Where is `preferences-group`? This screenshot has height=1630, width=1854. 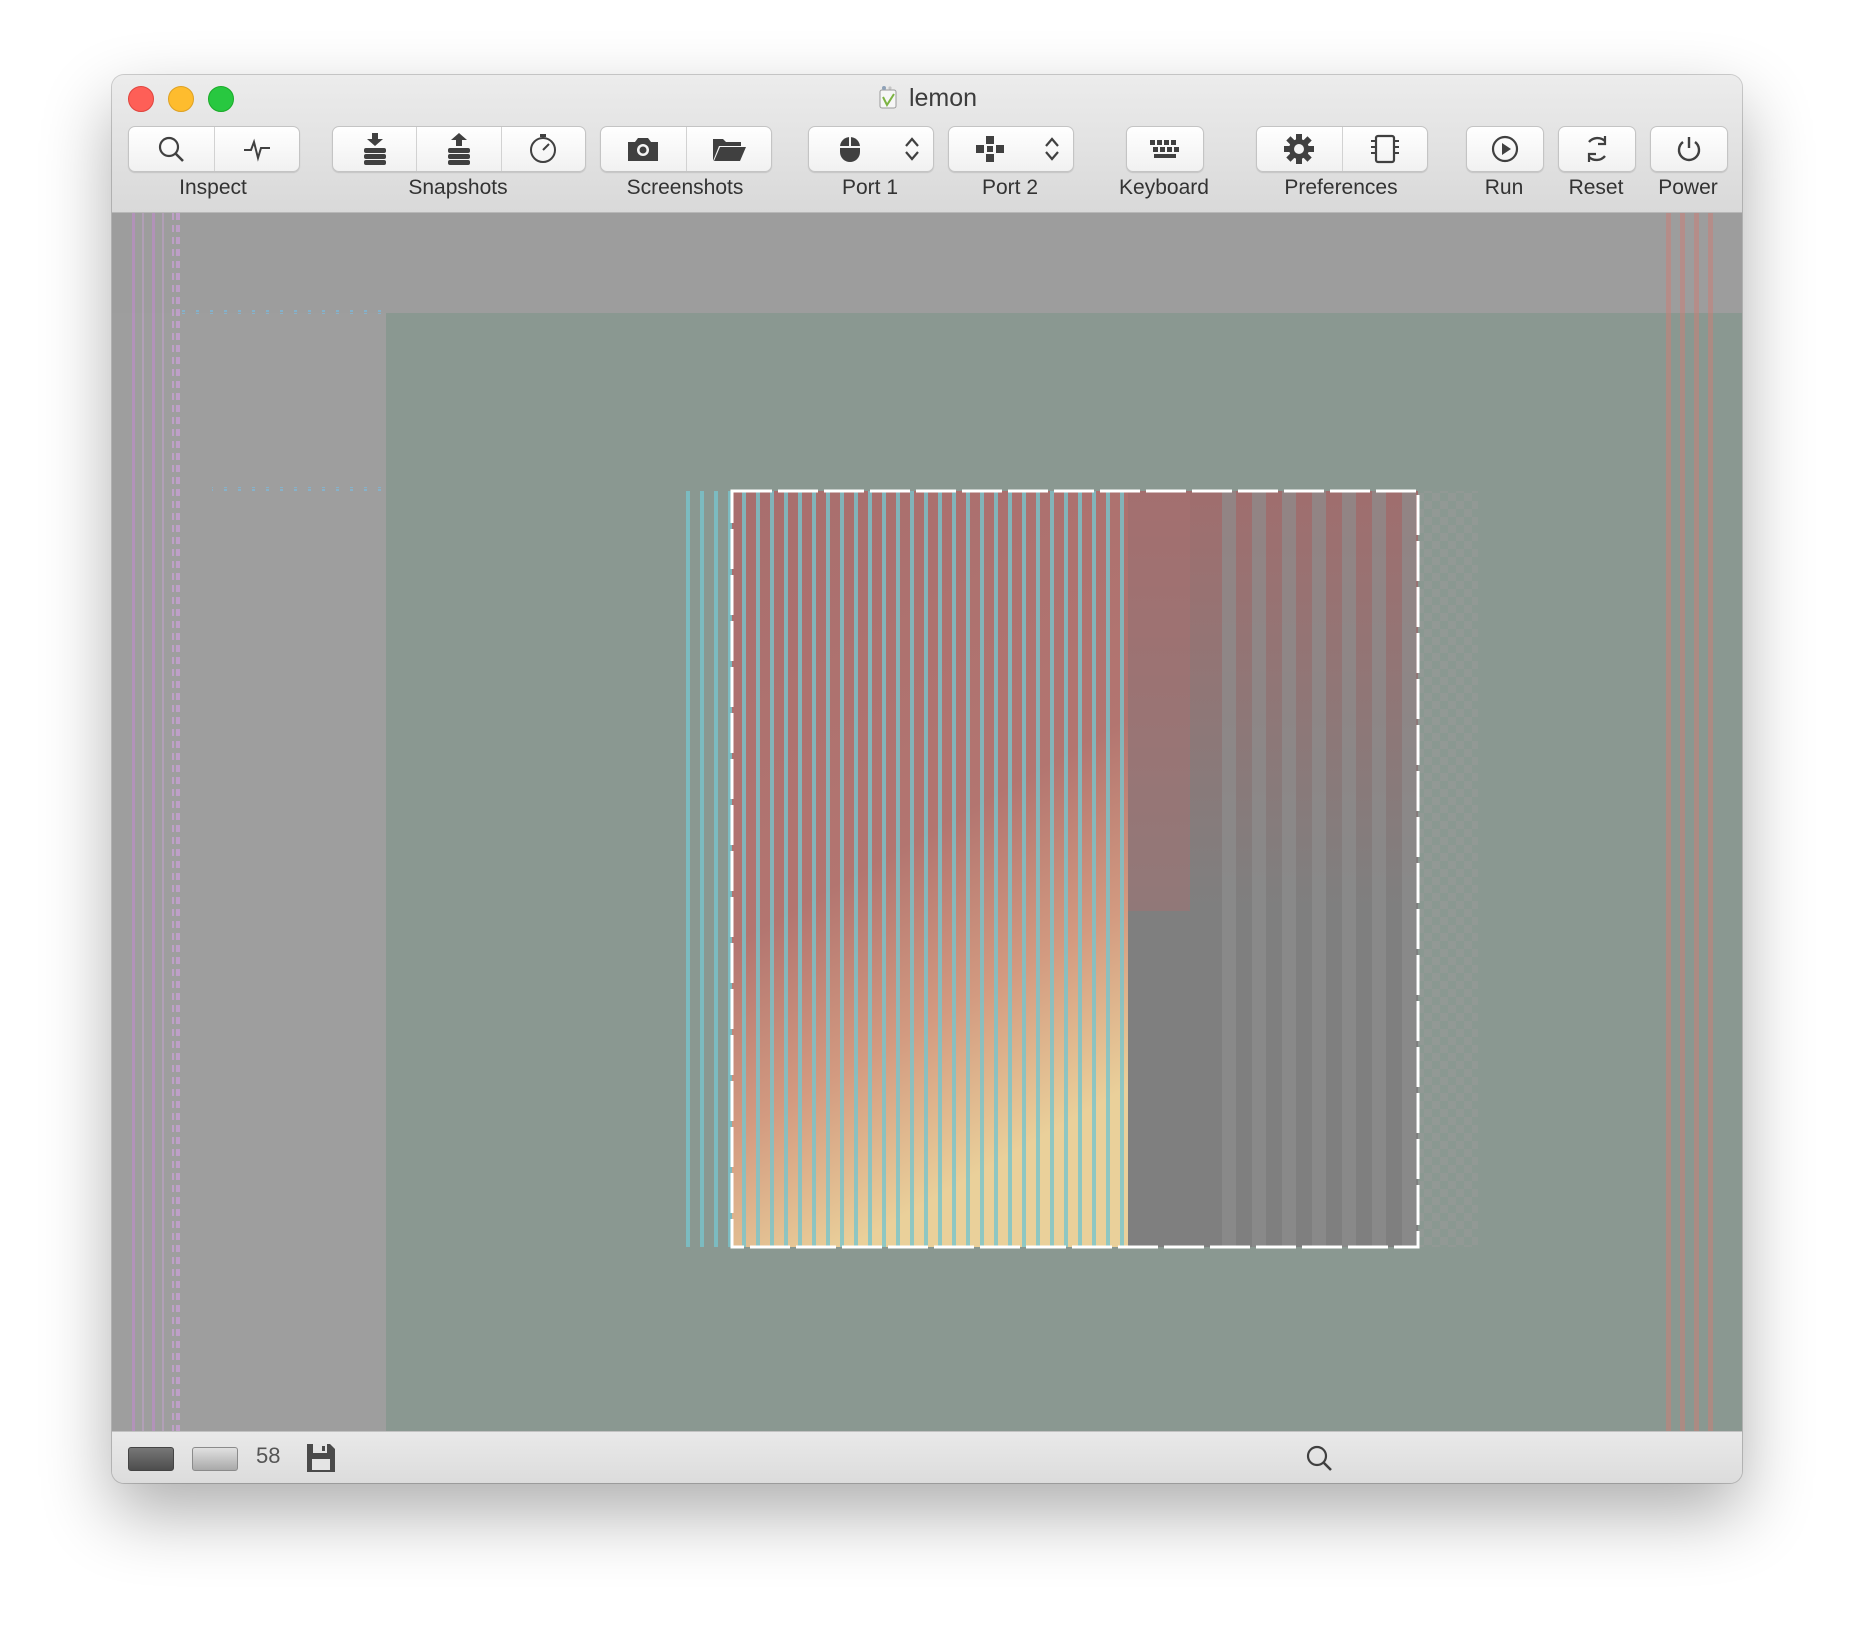 preferences-group is located at coordinates (1342, 149).